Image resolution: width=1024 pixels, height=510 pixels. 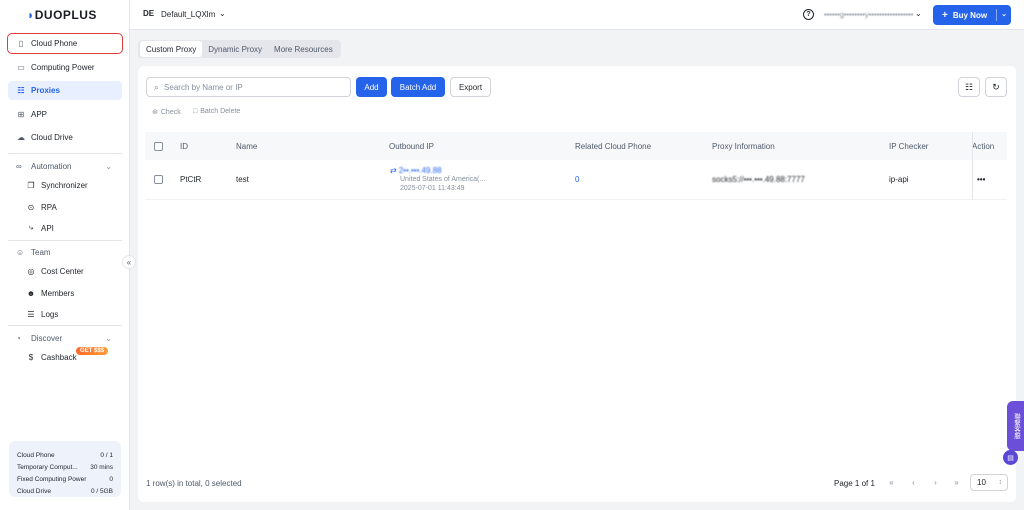 What do you see at coordinates (613, 146) in the screenshot?
I see `column-header-related-cloud-phone: Related Cloud Phone` at bounding box center [613, 146].